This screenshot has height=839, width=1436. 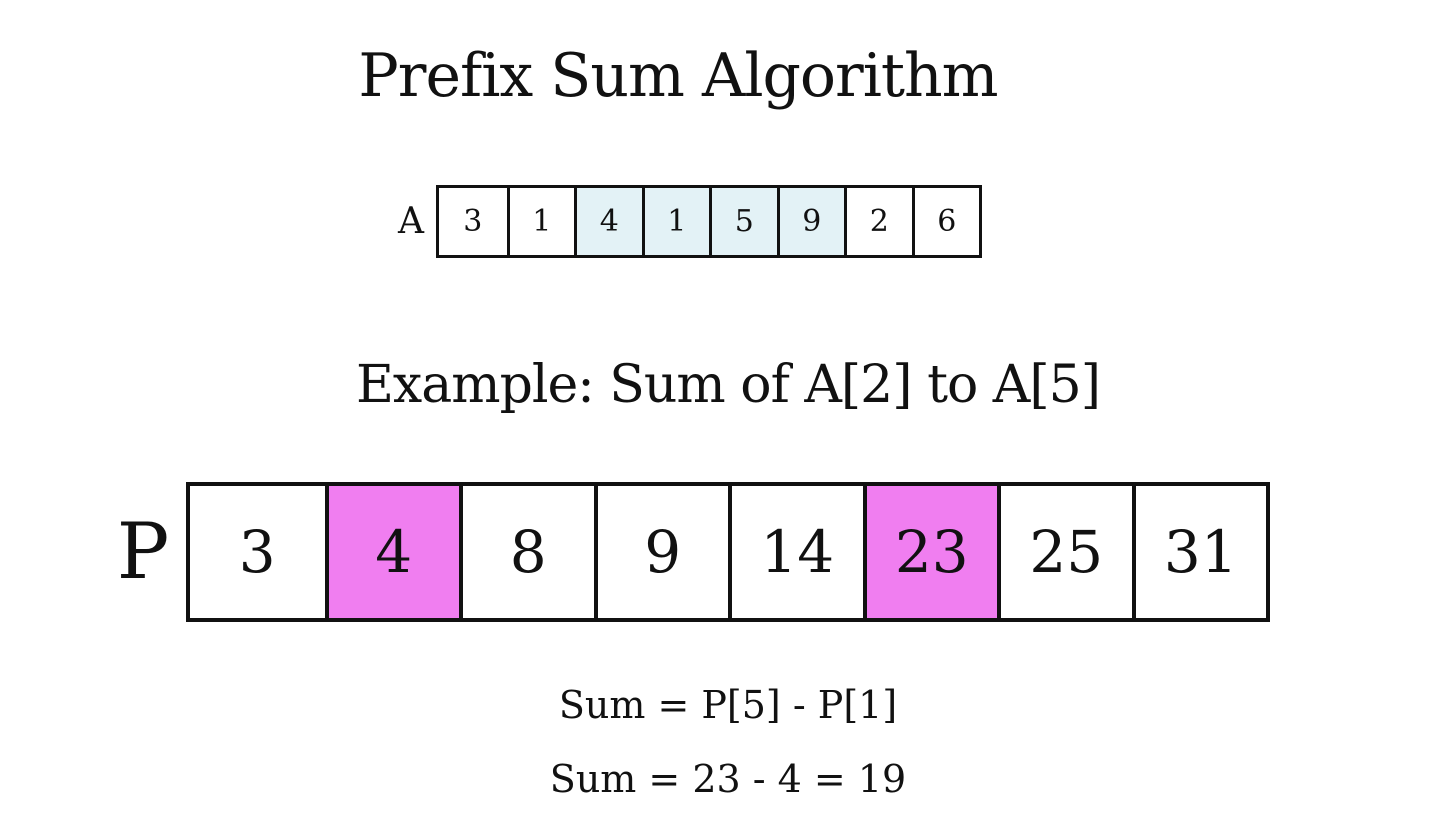 What do you see at coordinates (473, 221) in the screenshot?
I see `array-a-cell-0: 3` at bounding box center [473, 221].